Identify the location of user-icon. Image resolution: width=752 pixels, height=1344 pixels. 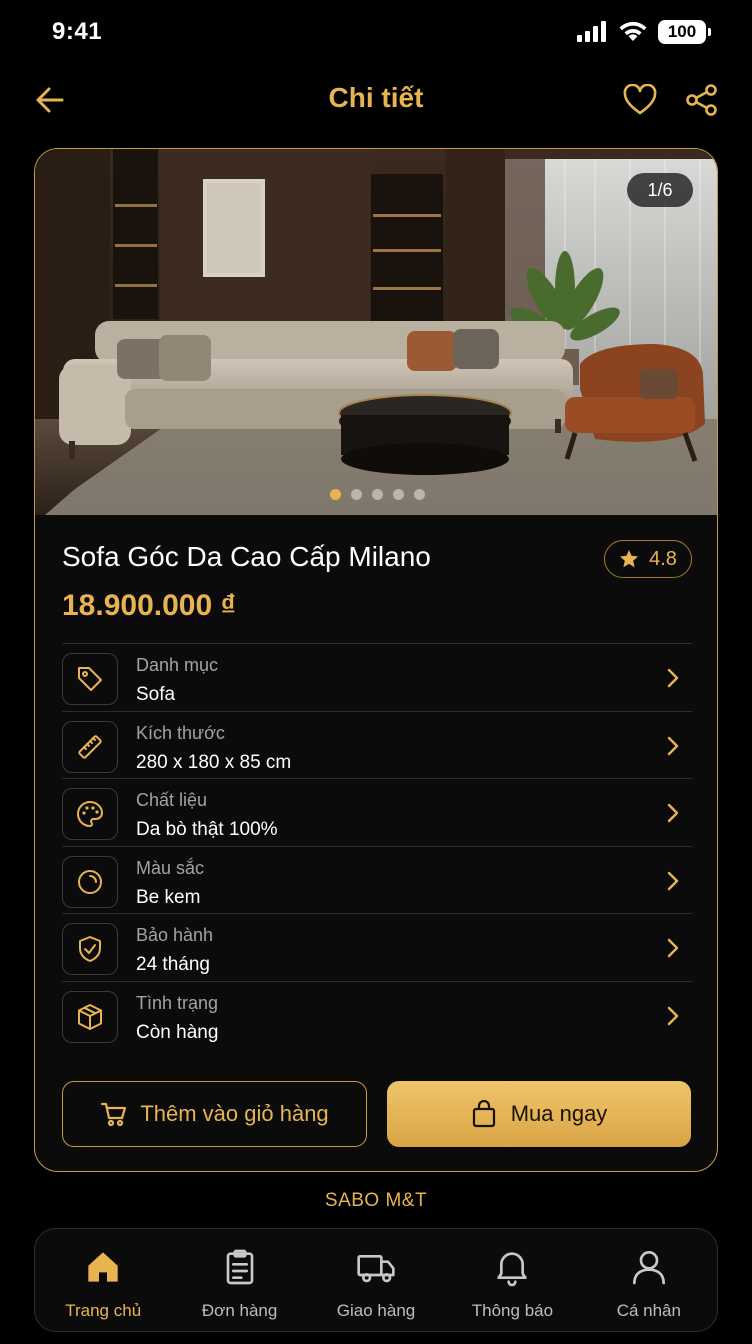
(648, 1268).